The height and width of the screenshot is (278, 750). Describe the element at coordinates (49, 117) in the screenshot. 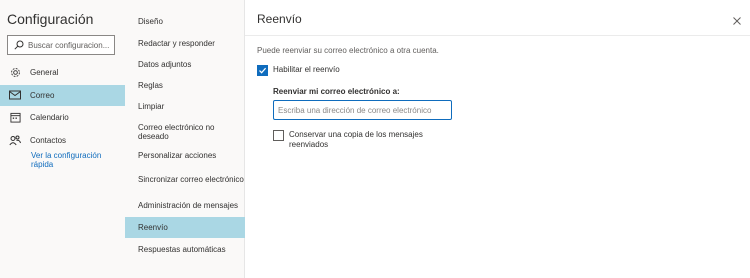

I see `nav-item-label: Calendario` at that location.